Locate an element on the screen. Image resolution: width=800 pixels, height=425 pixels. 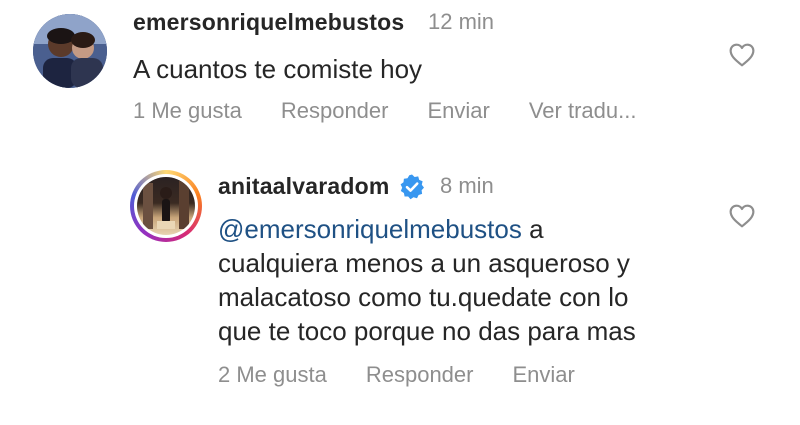
comment-timestamp: 8 min is located at coordinates (467, 185).